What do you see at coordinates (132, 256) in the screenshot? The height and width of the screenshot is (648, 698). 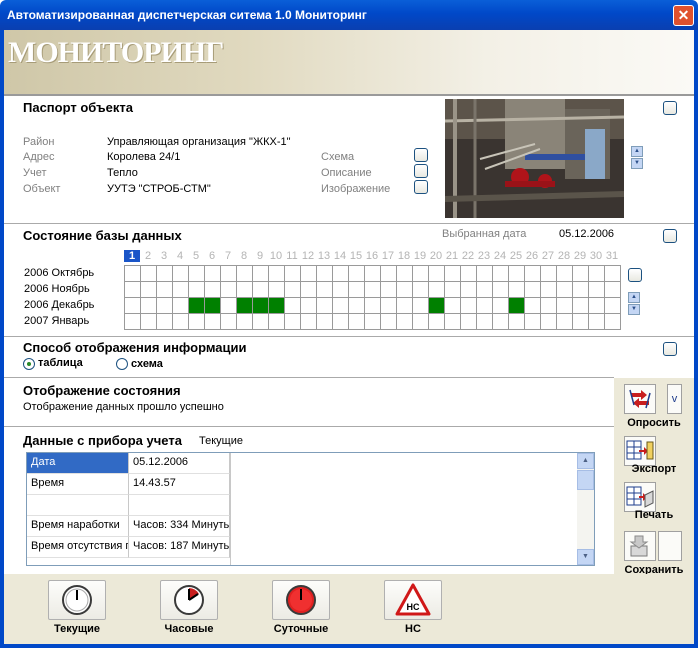 I see `day-label: 1` at bounding box center [132, 256].